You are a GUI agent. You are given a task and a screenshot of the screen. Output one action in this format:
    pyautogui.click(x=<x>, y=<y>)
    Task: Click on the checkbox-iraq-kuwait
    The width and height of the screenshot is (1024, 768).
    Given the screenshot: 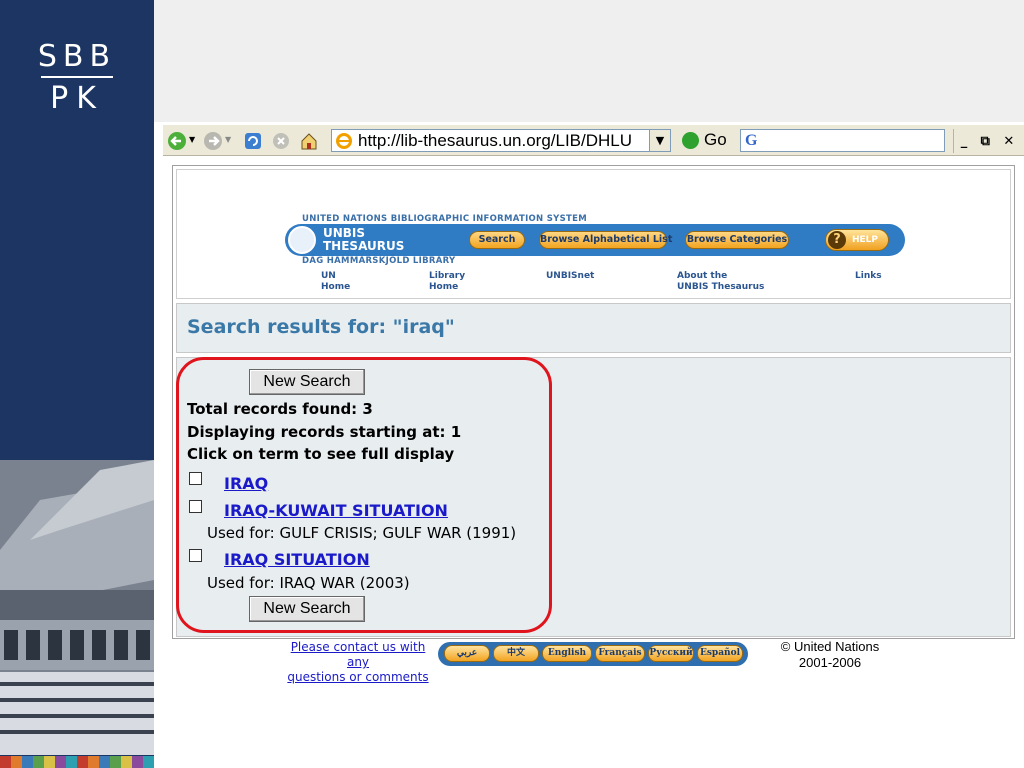 What is the action you would take?
    pyautogui.click(x=195, y=506)
    